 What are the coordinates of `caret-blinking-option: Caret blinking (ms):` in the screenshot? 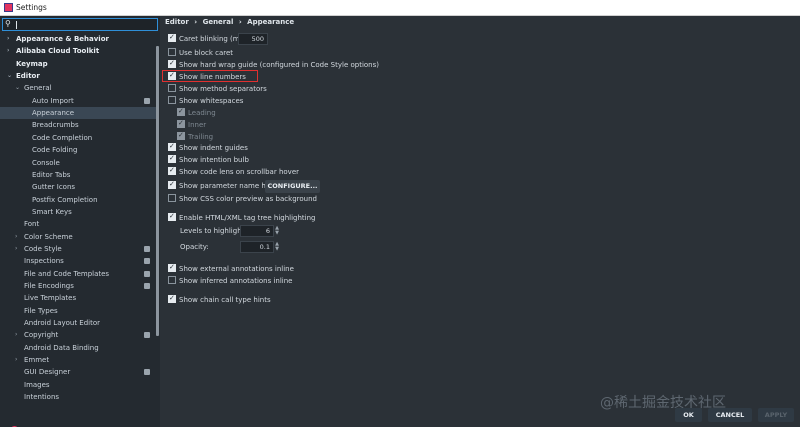 It's located at (208, 38).